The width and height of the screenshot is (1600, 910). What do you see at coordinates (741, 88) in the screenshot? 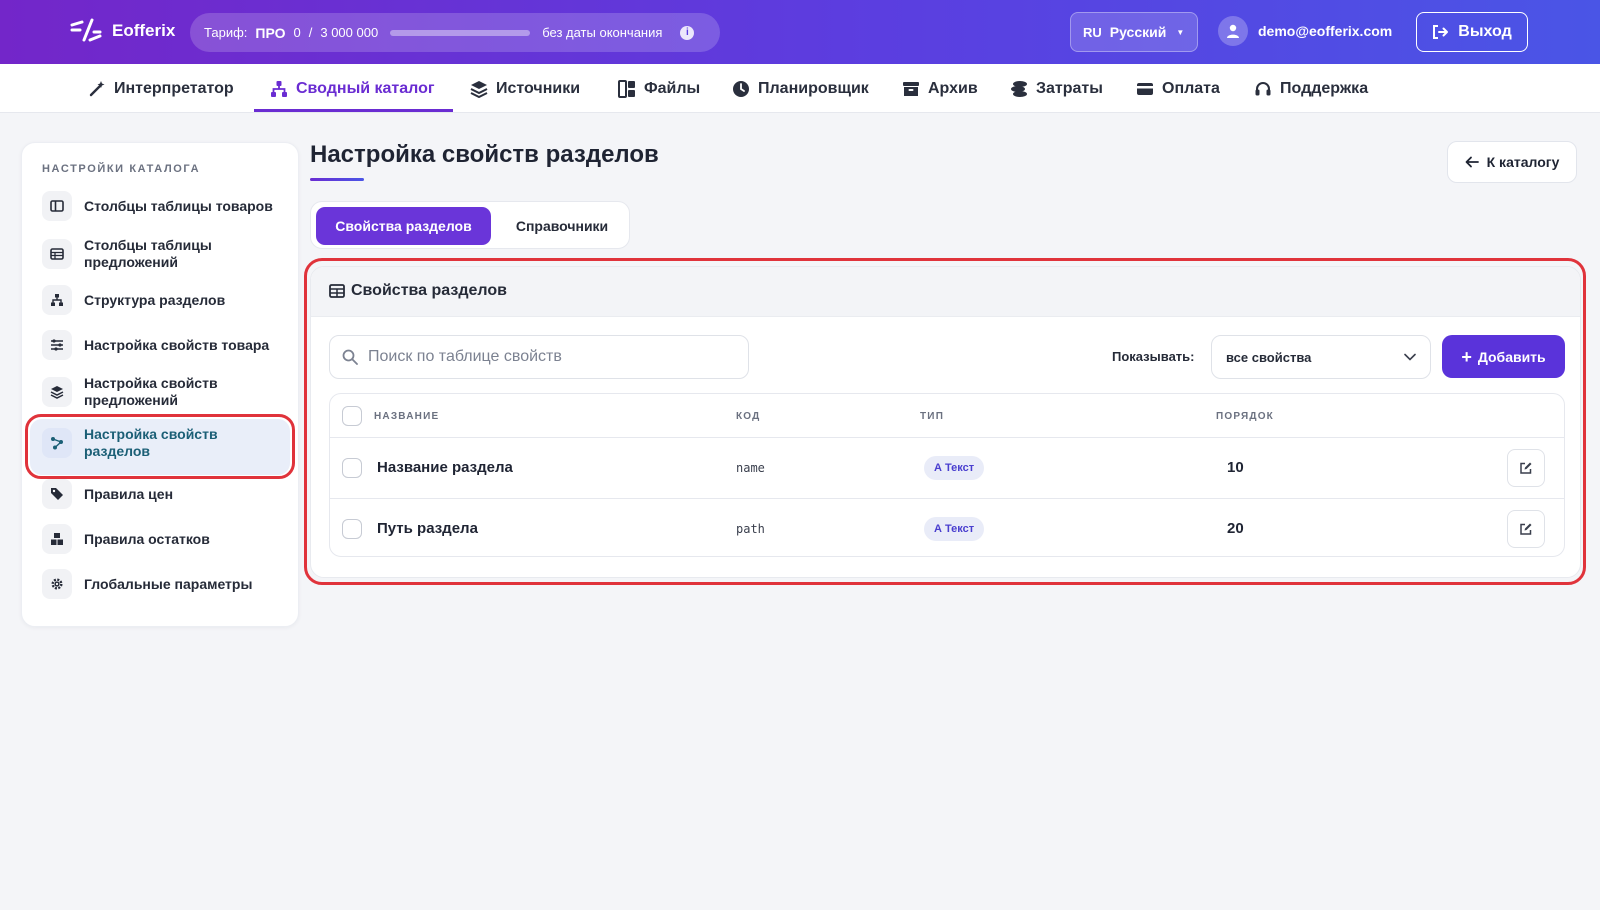
I see `clock-icon` at bounding box center [741, 88].